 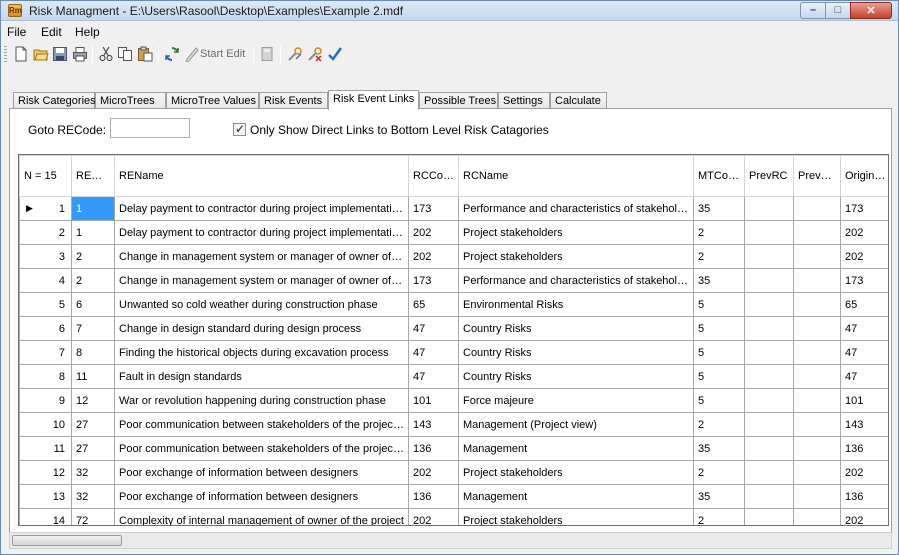 What do you see at coordinates (433, 424) in the screenshot?
I see `cell-rccode: 143` at bounding box center [433, 424].